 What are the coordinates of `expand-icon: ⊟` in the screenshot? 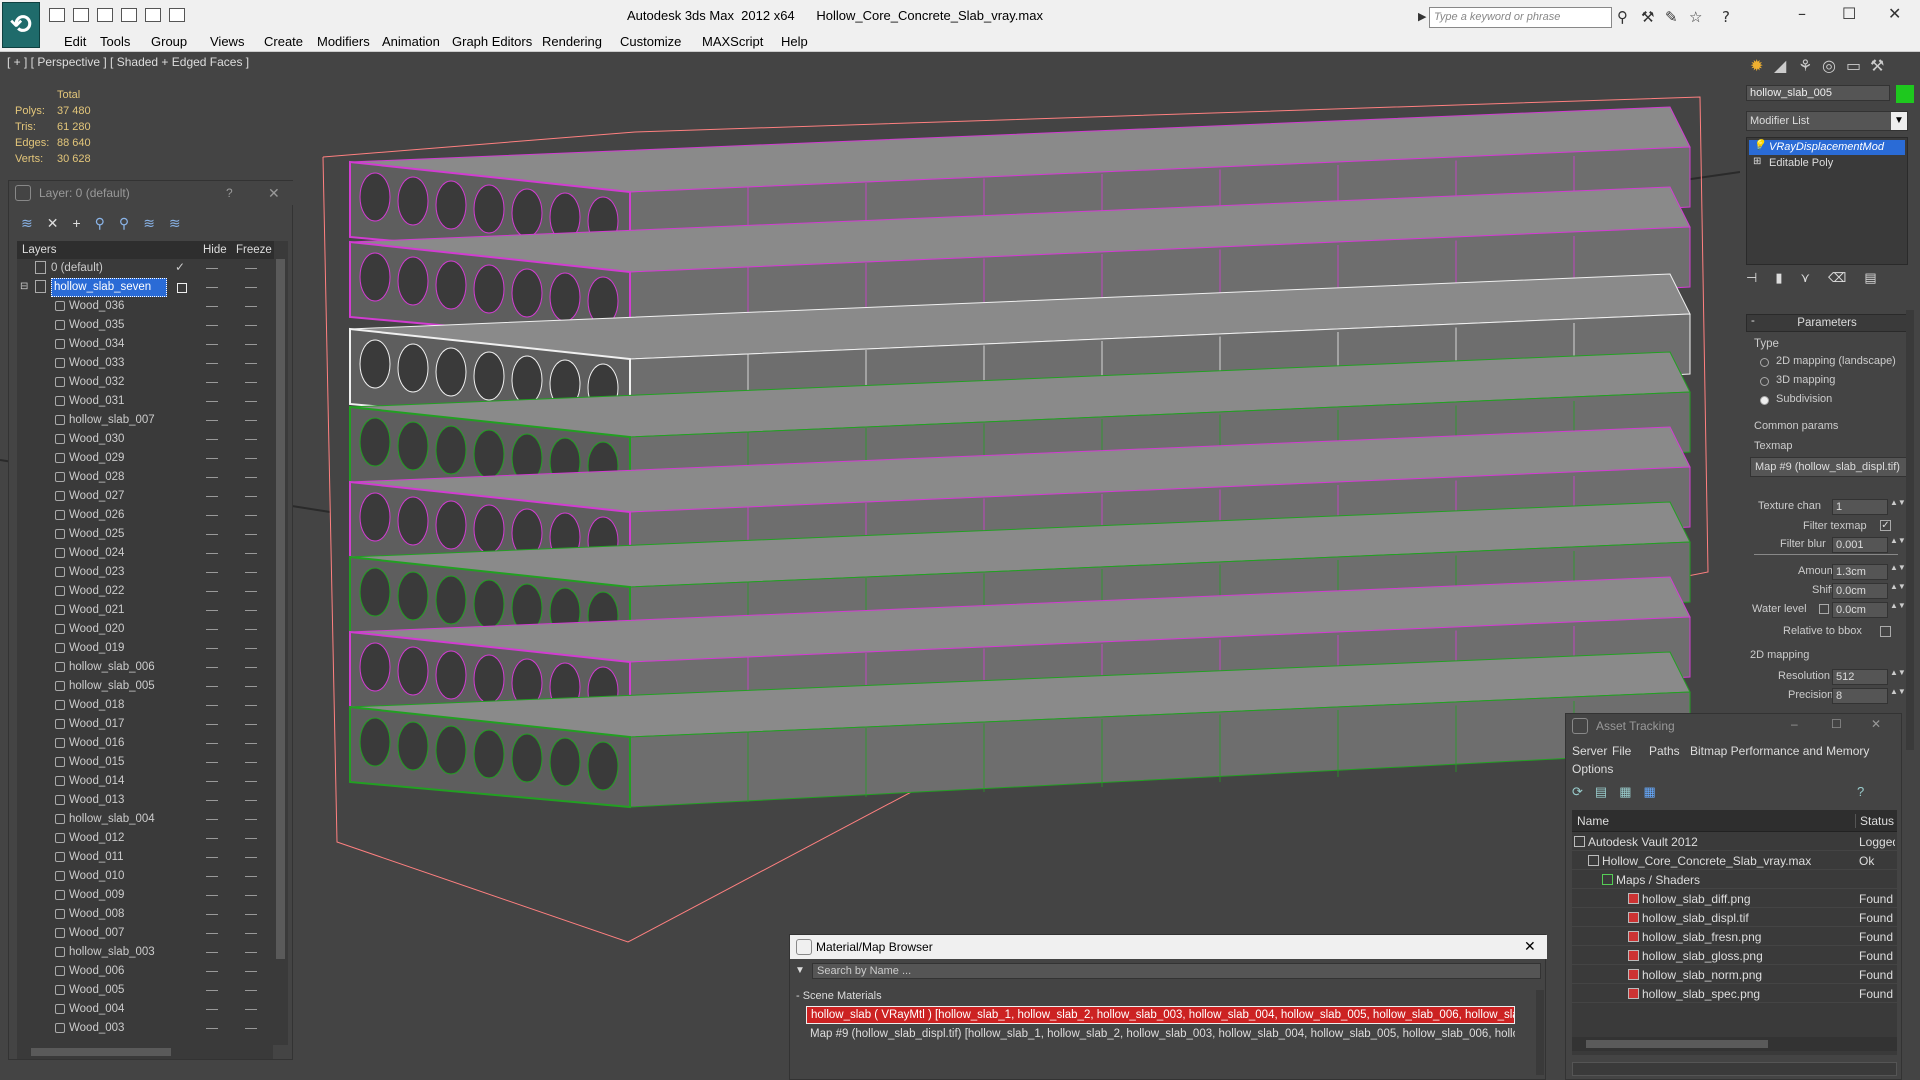 It's located at (25, 287).